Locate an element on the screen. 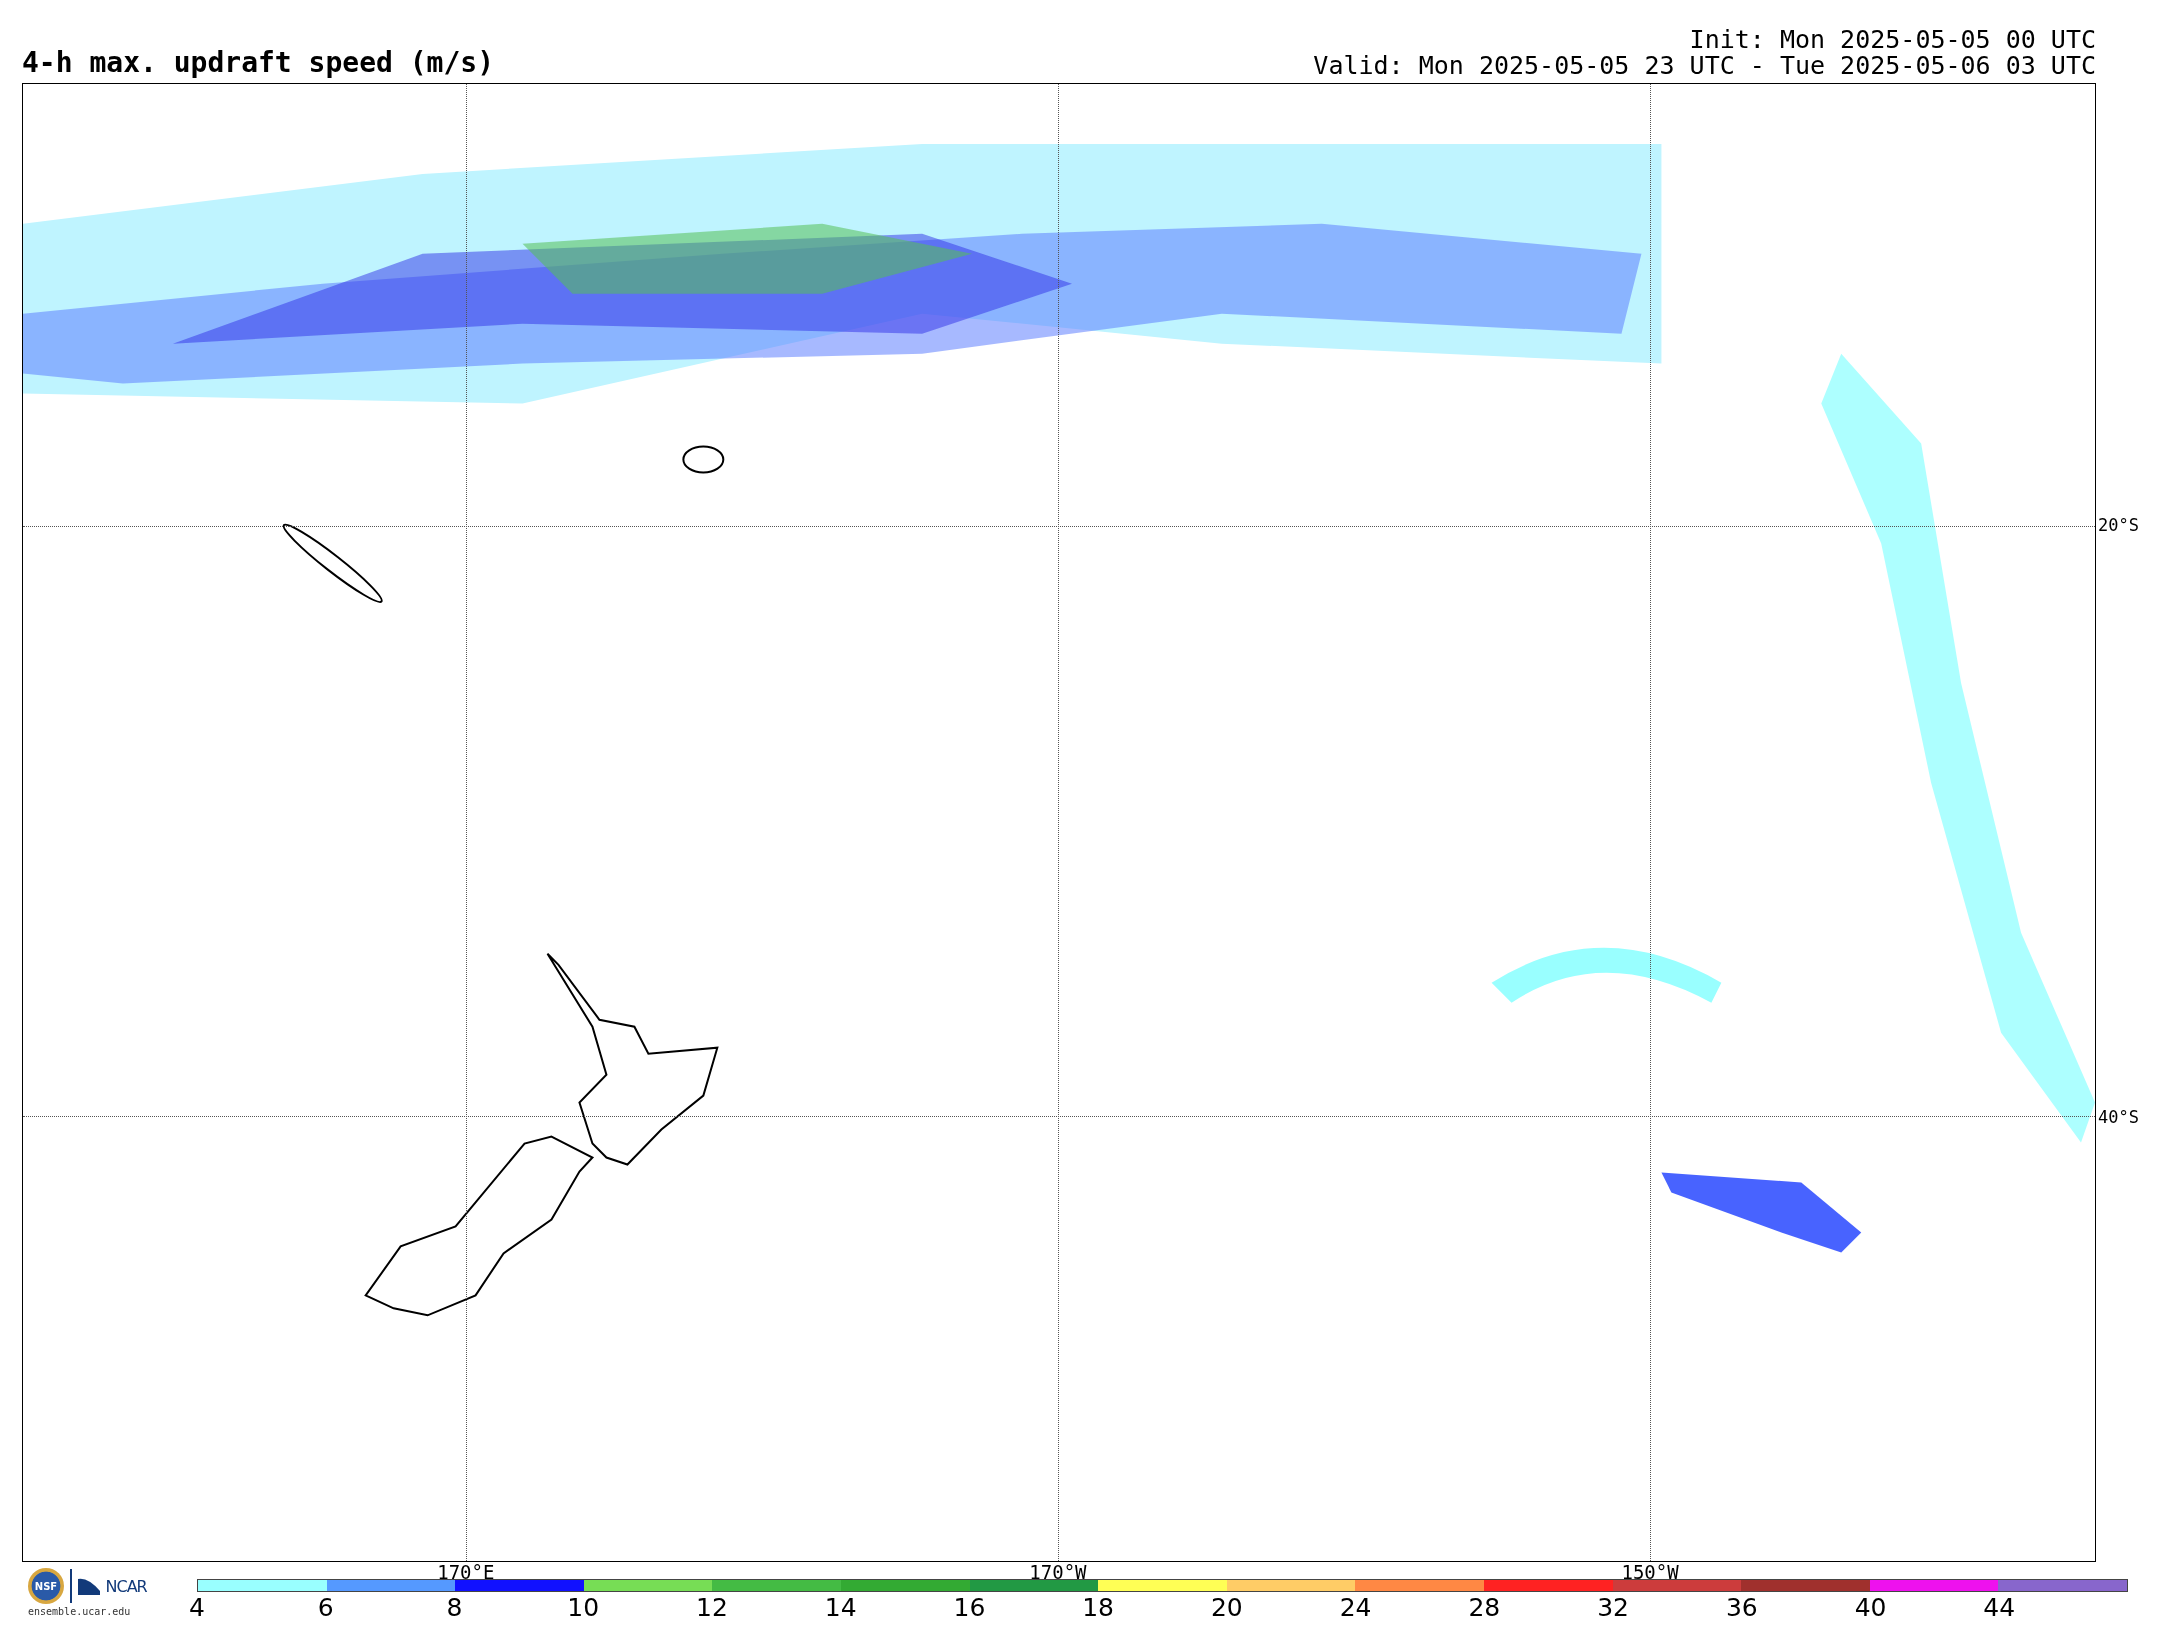  scale-tick-label: 12 is located at coordinates (712, 1608).